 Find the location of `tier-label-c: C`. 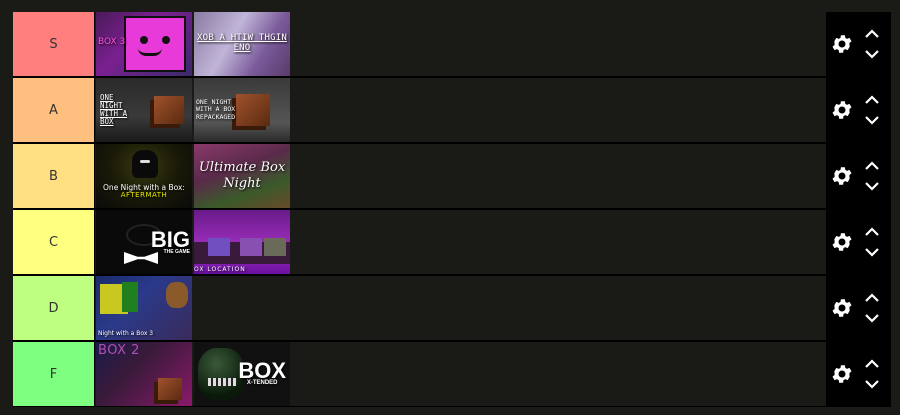

tier-label-c: C is located at coordinates (54, 242).